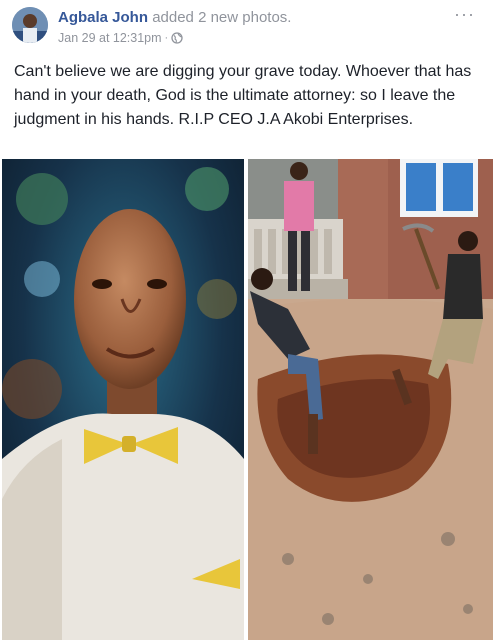 Image resolution: width=493 pixels, height=640 pixels. What do you see at coordinates (464, 14) in the screenshot?
I see `more-options-button: ···` at bounding box center [464, 14].